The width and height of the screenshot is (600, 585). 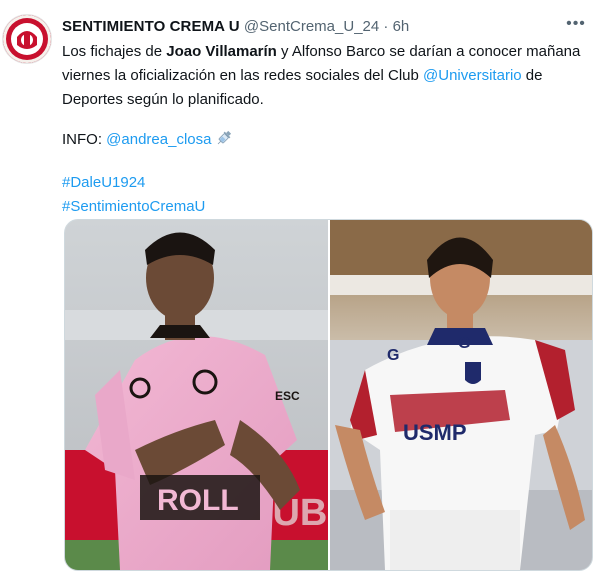 I want to click on tweet-header: SENTIMIENTO CREMA U @SentCrema_U_24 · 6h, so click(x=311, y=27).